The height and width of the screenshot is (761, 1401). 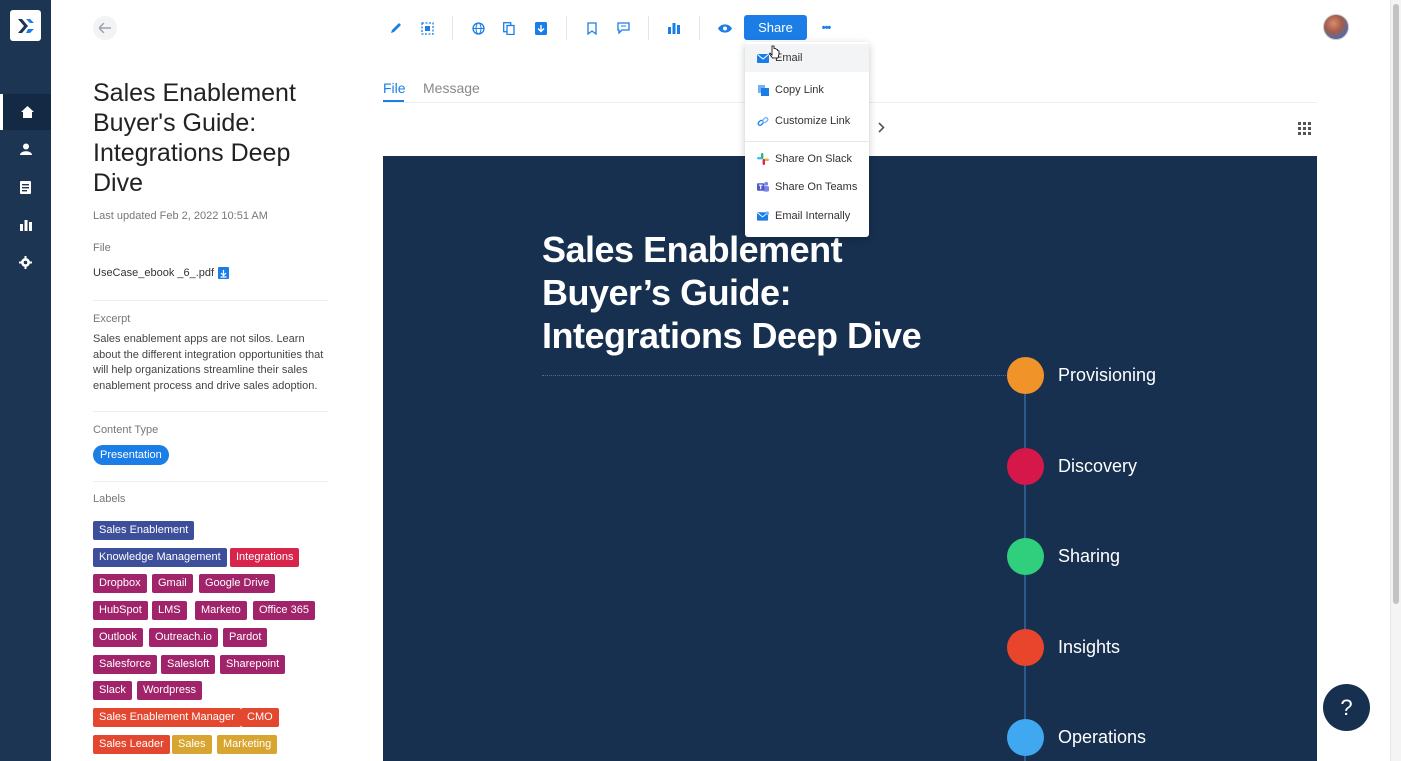 What do you see at coordinates (807, 58) in the screenshot?
I see `share-menu-email: Email` at bounding box center [807, 58].